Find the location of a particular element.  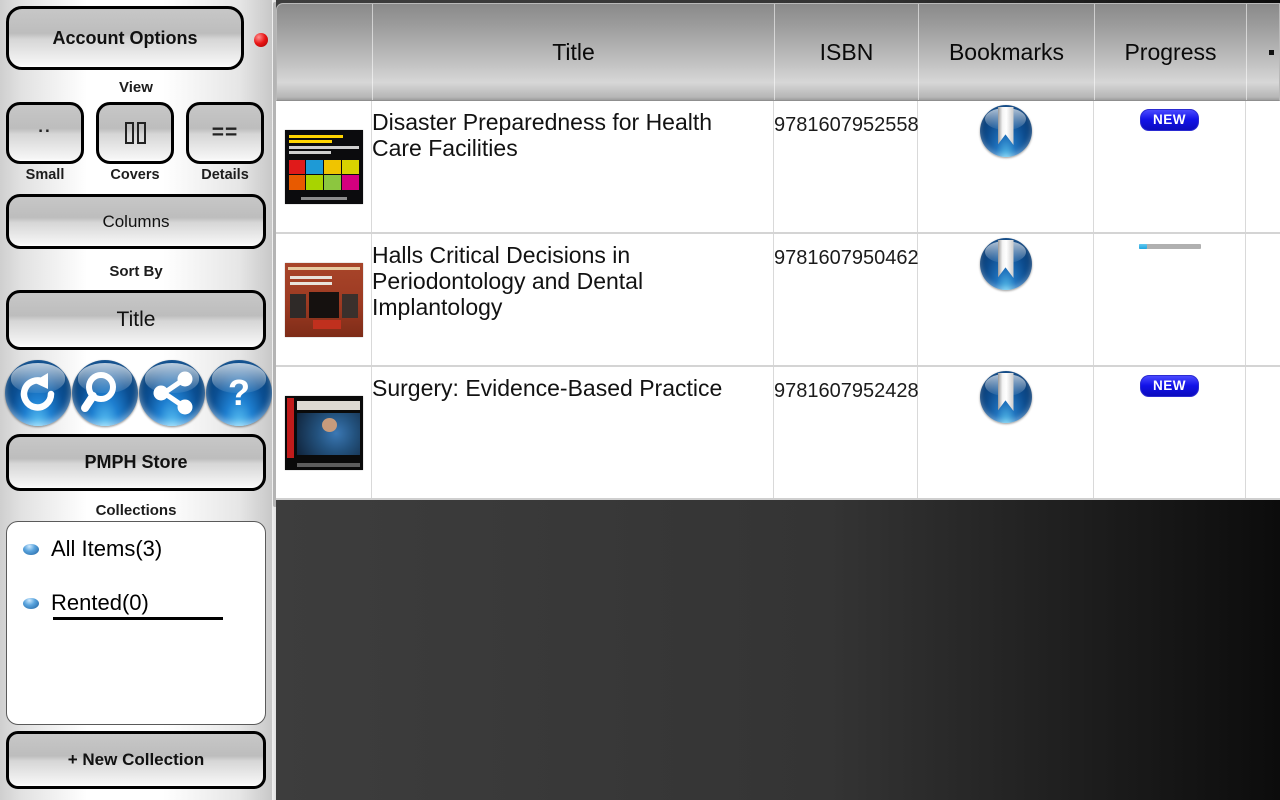

cell-isbn: 9781607952428 is located at coordinates (846, 432).